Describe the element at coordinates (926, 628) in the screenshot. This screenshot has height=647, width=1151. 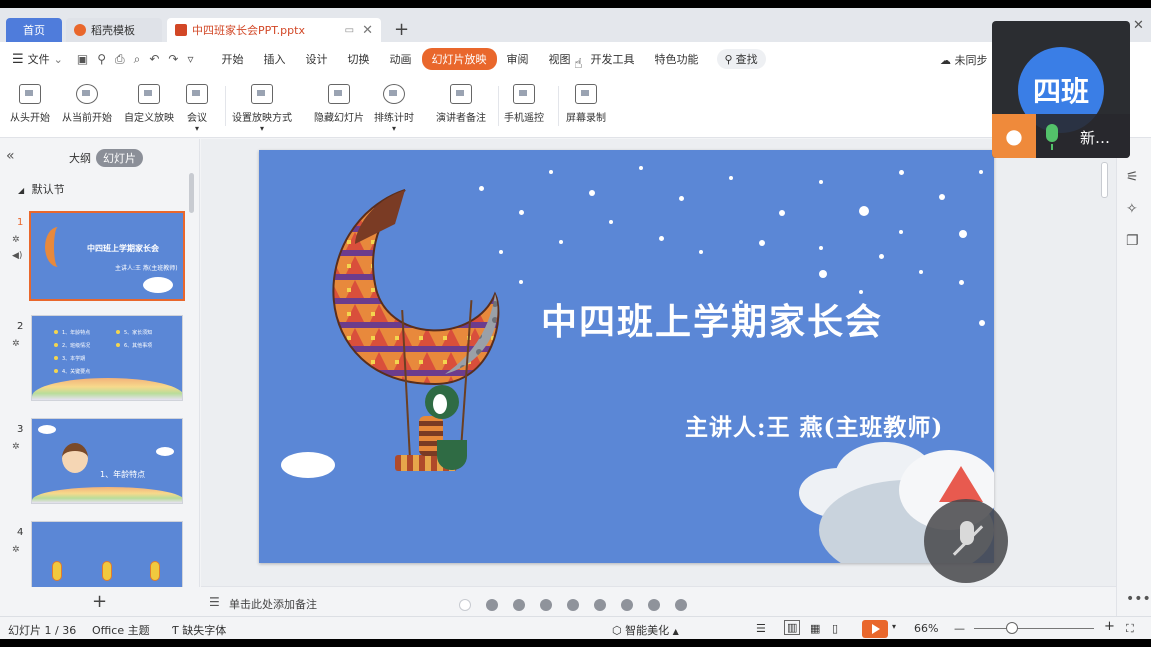
I see `zoom-level: 66%` at that location.